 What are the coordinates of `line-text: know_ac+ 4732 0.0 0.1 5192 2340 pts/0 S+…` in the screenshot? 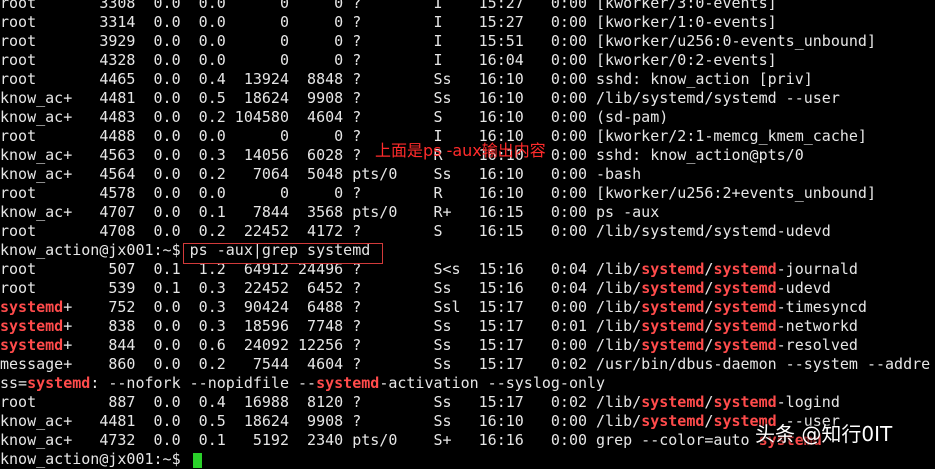 It's located at (379, 440).